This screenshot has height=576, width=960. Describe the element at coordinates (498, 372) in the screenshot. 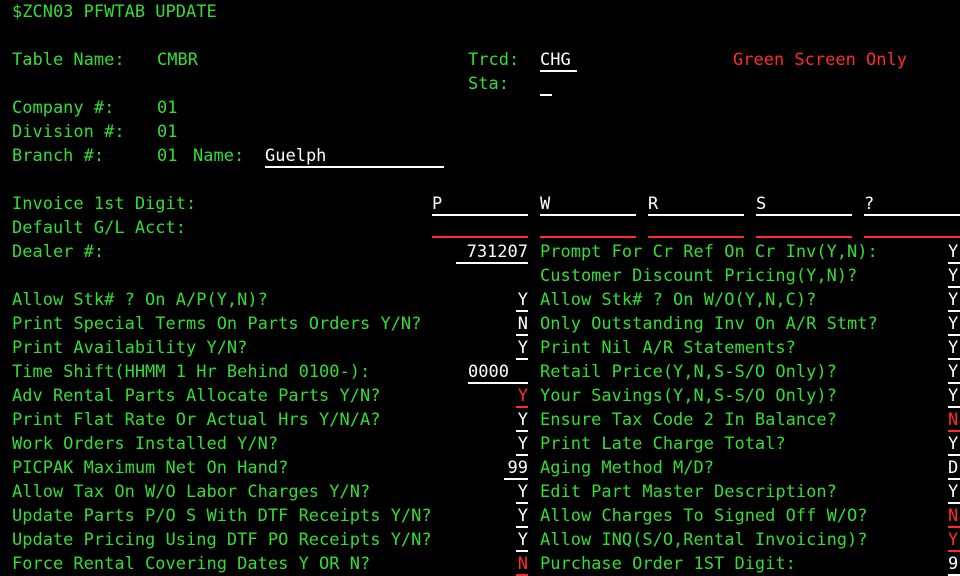

I see `time-shift-field: 0000` at that location.